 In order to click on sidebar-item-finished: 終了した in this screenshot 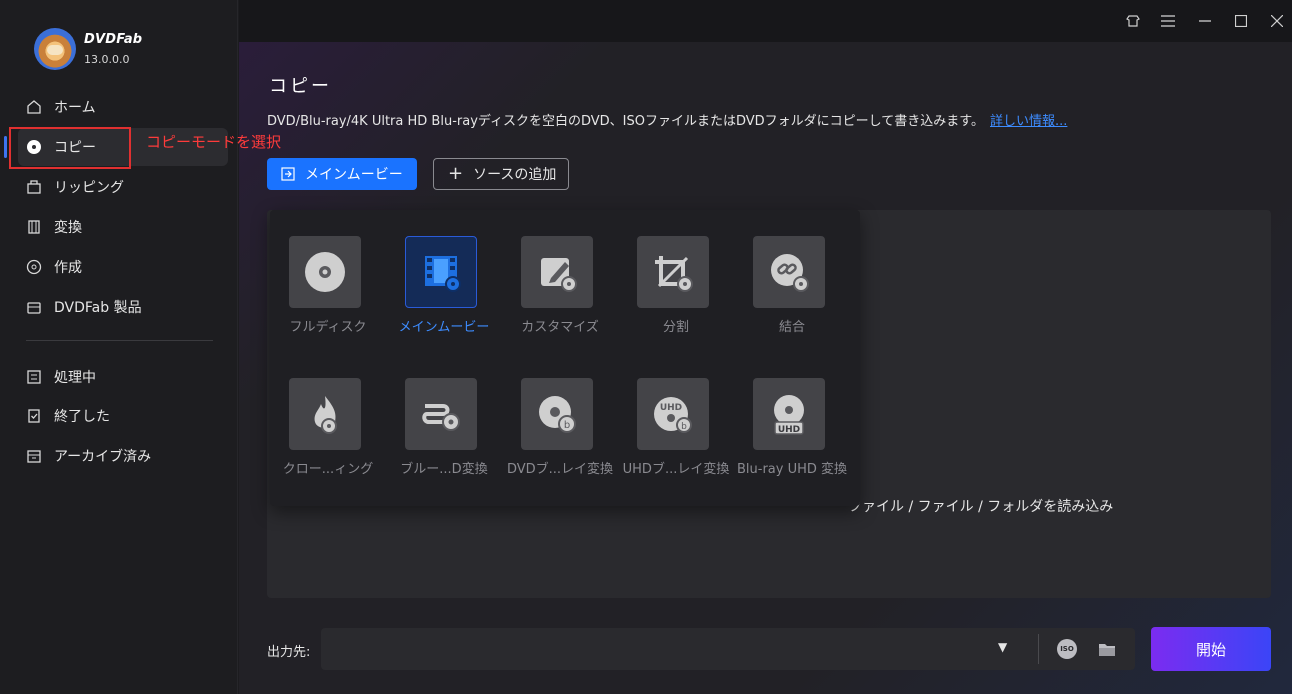, I will do `click(123, 416)`.